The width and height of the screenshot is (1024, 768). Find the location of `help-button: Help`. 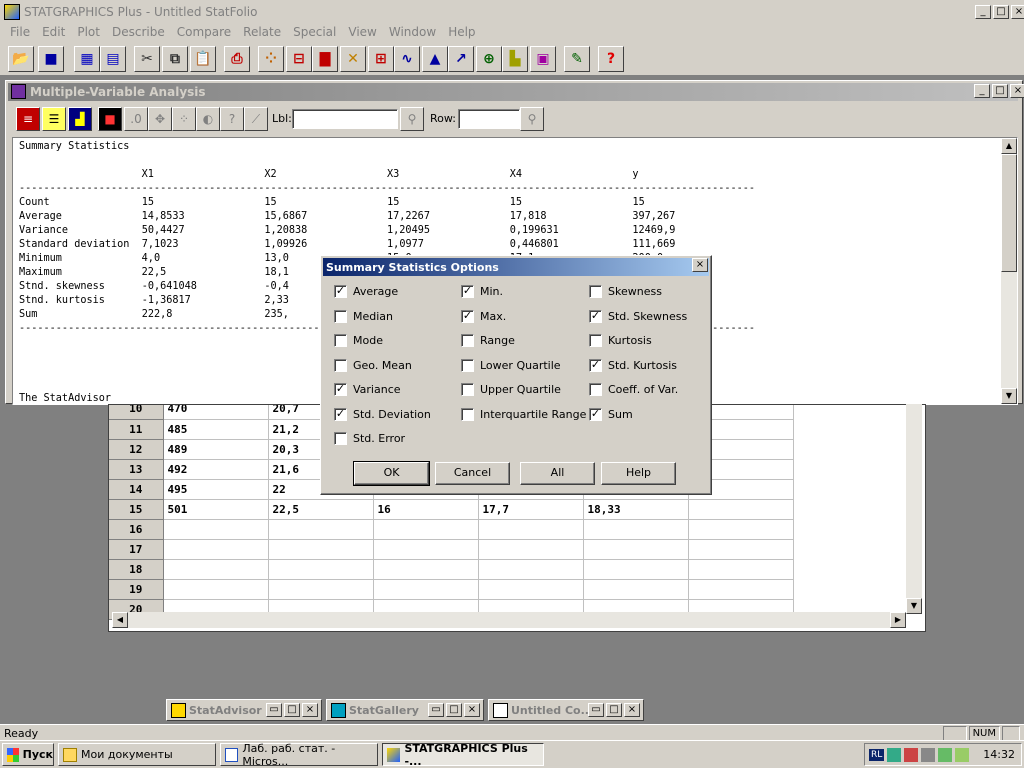

help-button: Help is located at coordinates (638, 473).